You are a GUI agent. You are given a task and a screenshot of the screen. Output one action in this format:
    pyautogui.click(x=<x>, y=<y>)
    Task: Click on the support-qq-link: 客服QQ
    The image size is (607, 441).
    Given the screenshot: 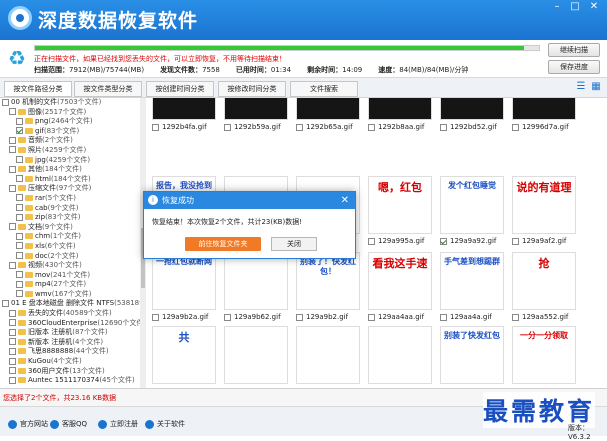 What is the action you would take?
    pyautogui.click(x=68, y=424)
    